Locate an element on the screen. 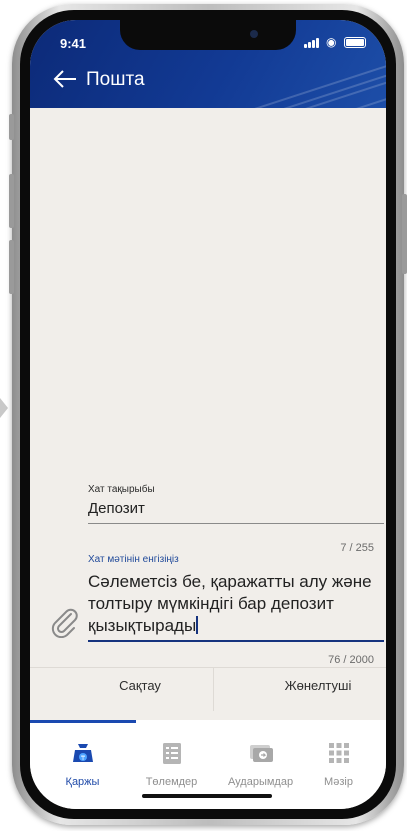  front-camera is located at coordinates (254, 34).